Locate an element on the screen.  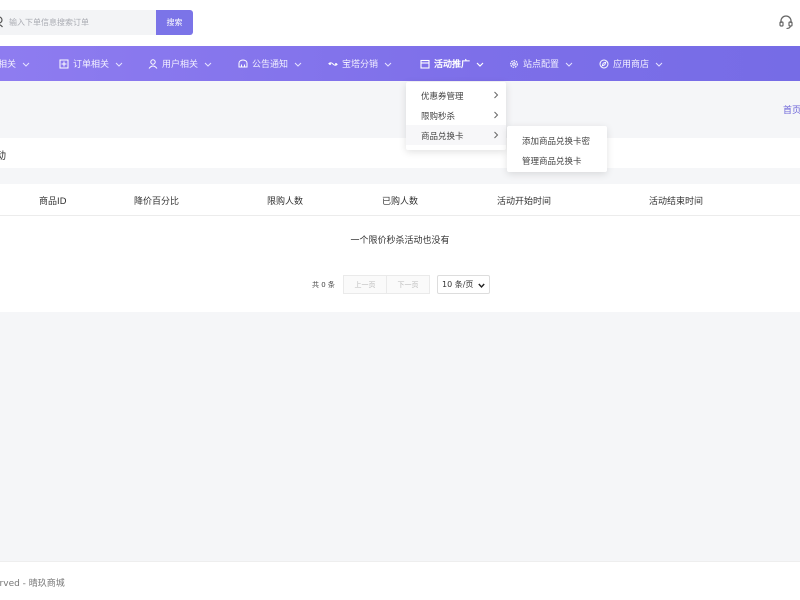
nav-item-label: 订单相关 is located at coordinates (91, 65).